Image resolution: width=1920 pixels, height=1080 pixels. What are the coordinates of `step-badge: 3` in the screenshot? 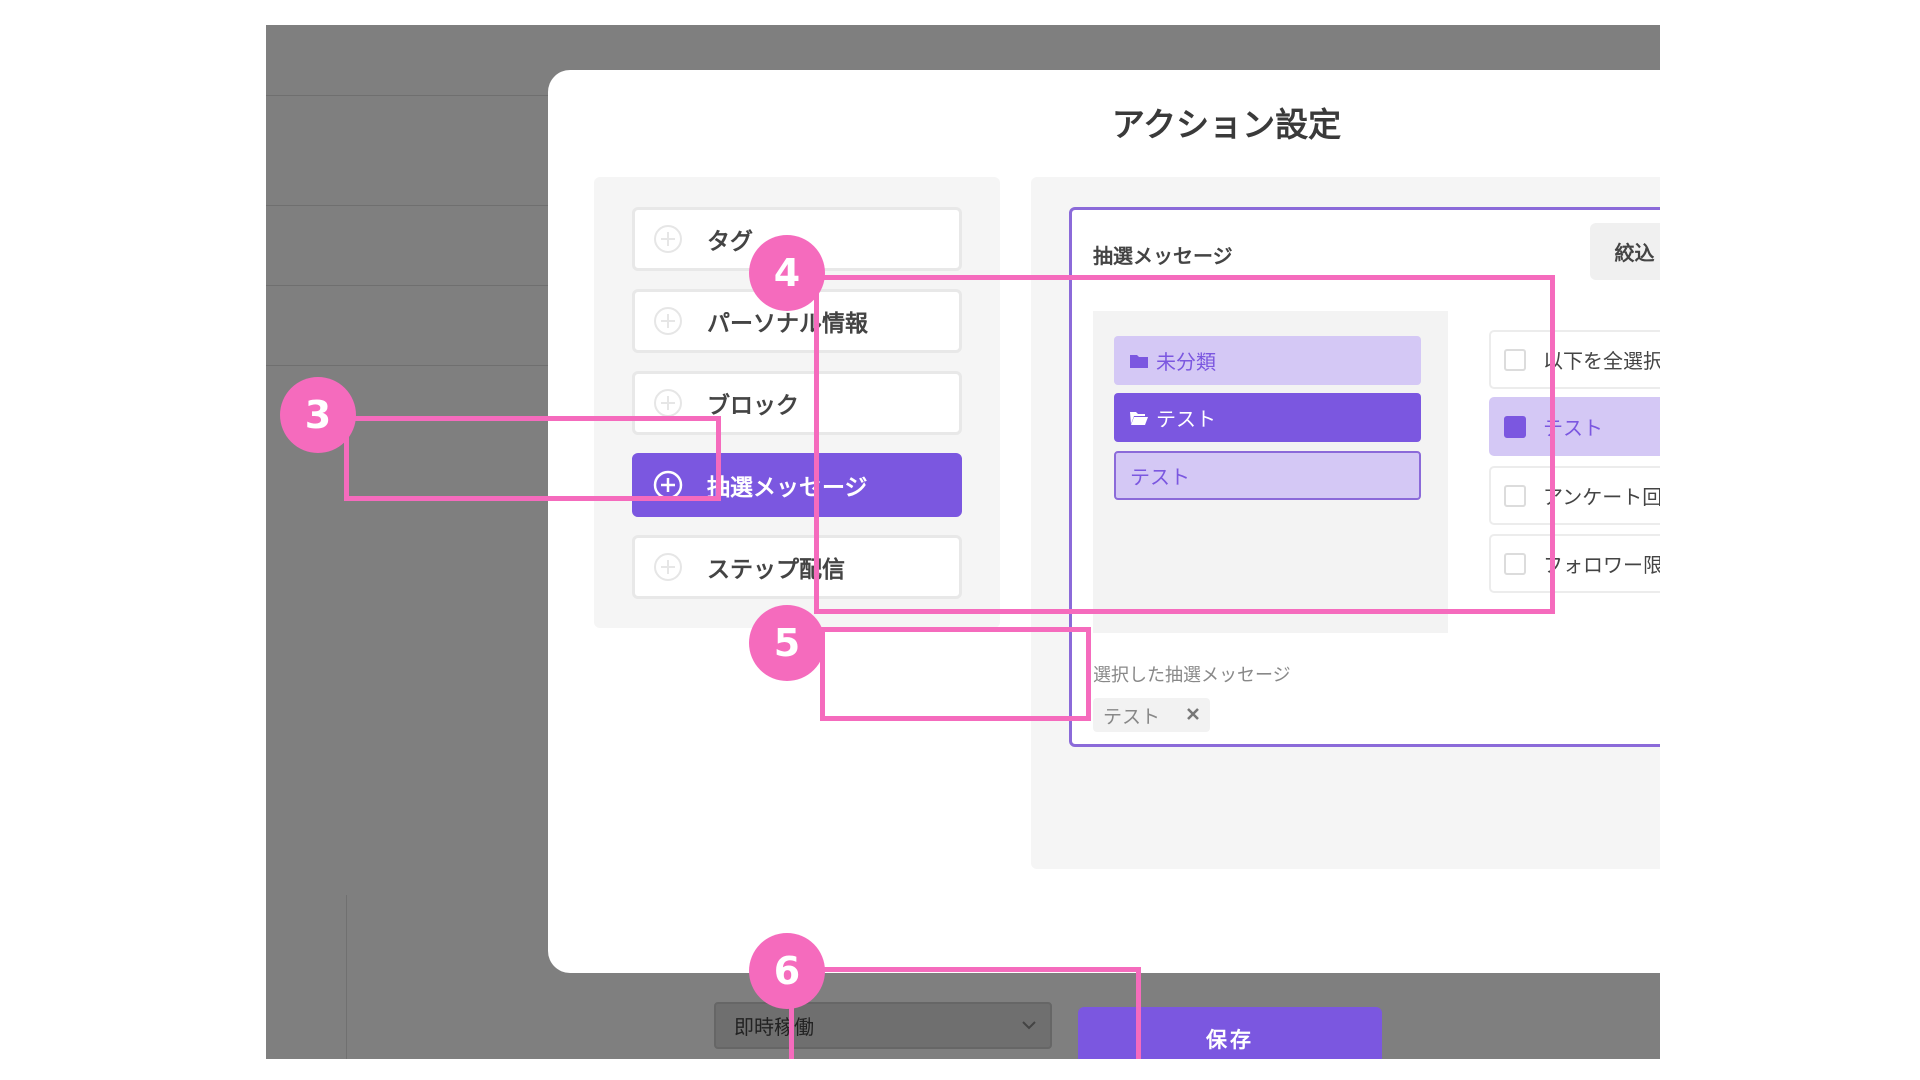 It's located at (318, 415).